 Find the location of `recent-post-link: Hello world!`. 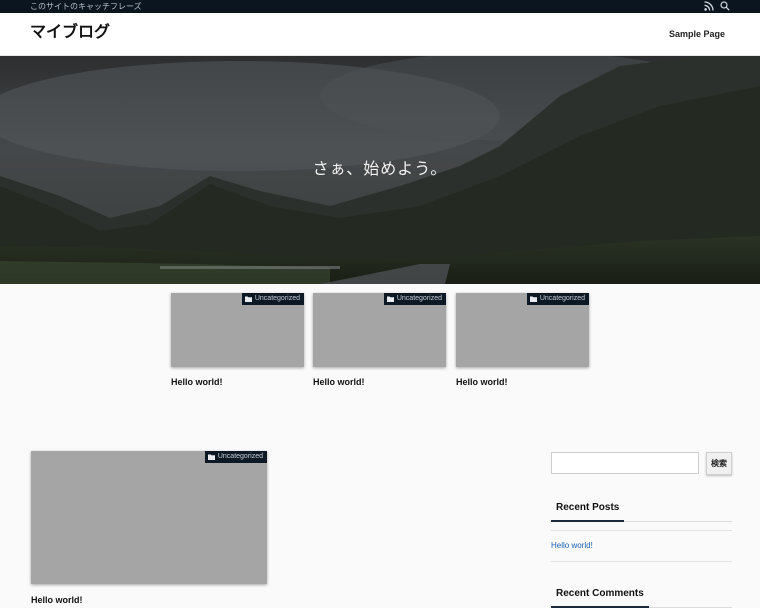

recent-post-link: Hello world! is located at coordinates (572, 546).